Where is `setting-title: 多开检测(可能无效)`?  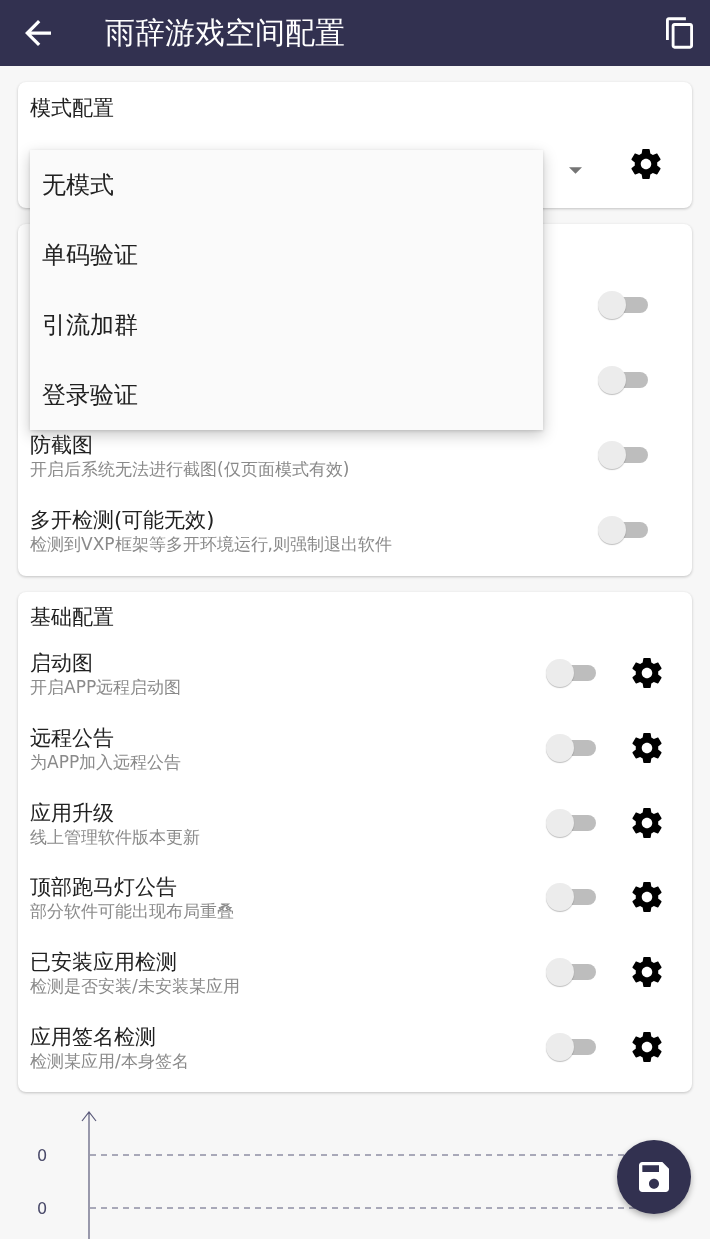
setting-title: 多开检测(可能无效) is located at coordinates (122, 520).